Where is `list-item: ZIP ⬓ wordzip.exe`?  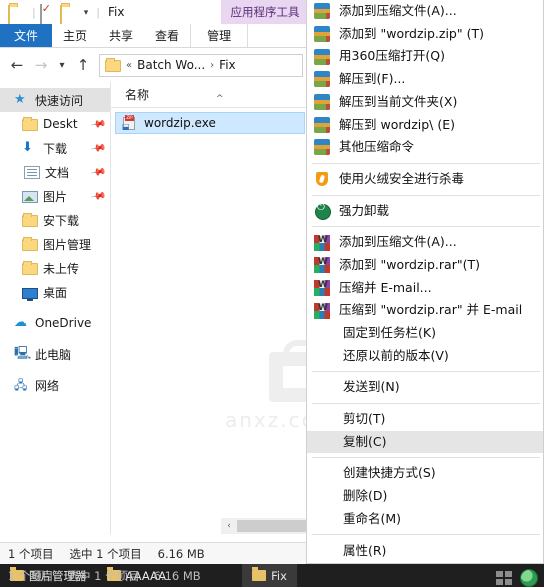 list-item: ZIP ⬓ wordzip.exe is located at coordinates (210, 123).